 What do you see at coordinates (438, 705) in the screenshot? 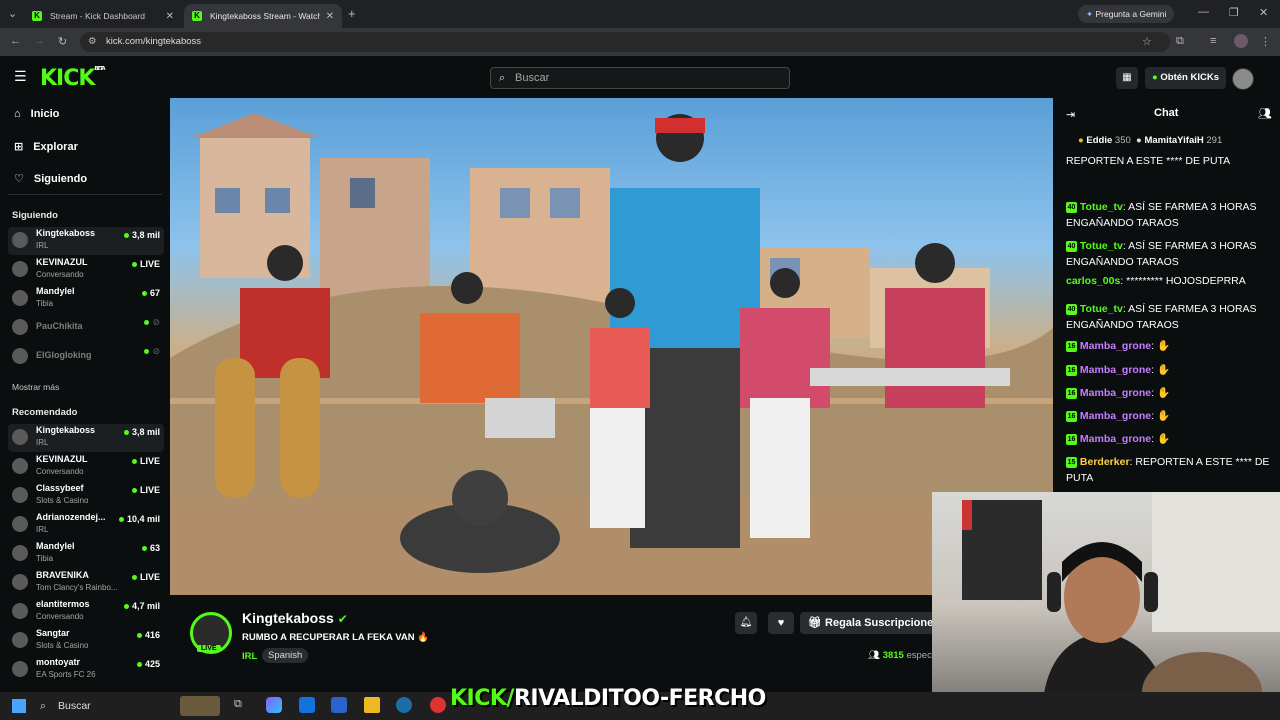
I see `chrome-icon` at bounding box center [438, 705].